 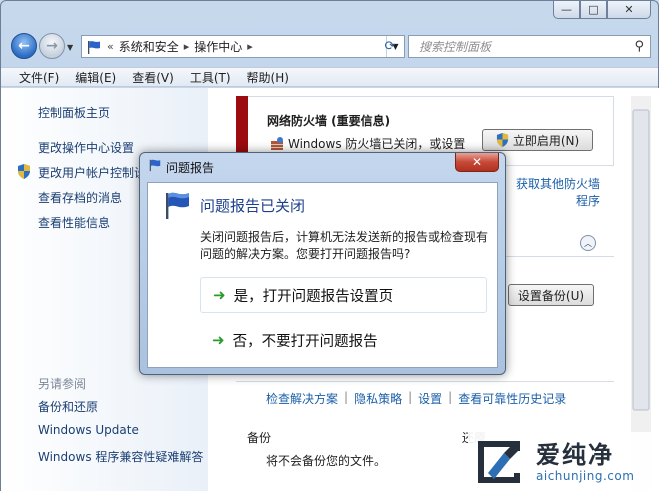 I want to click on watermark-chinese-text: 爱纯净, so click(x=575, y=454).